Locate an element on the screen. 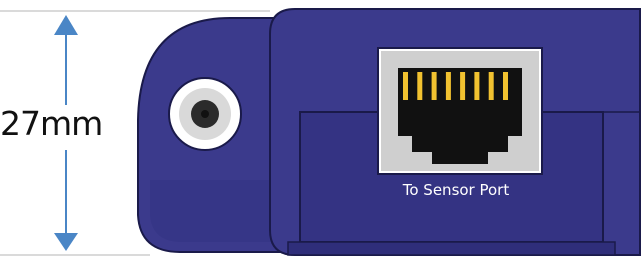  rj45-socket-icon is located at coordinates (460, 111).